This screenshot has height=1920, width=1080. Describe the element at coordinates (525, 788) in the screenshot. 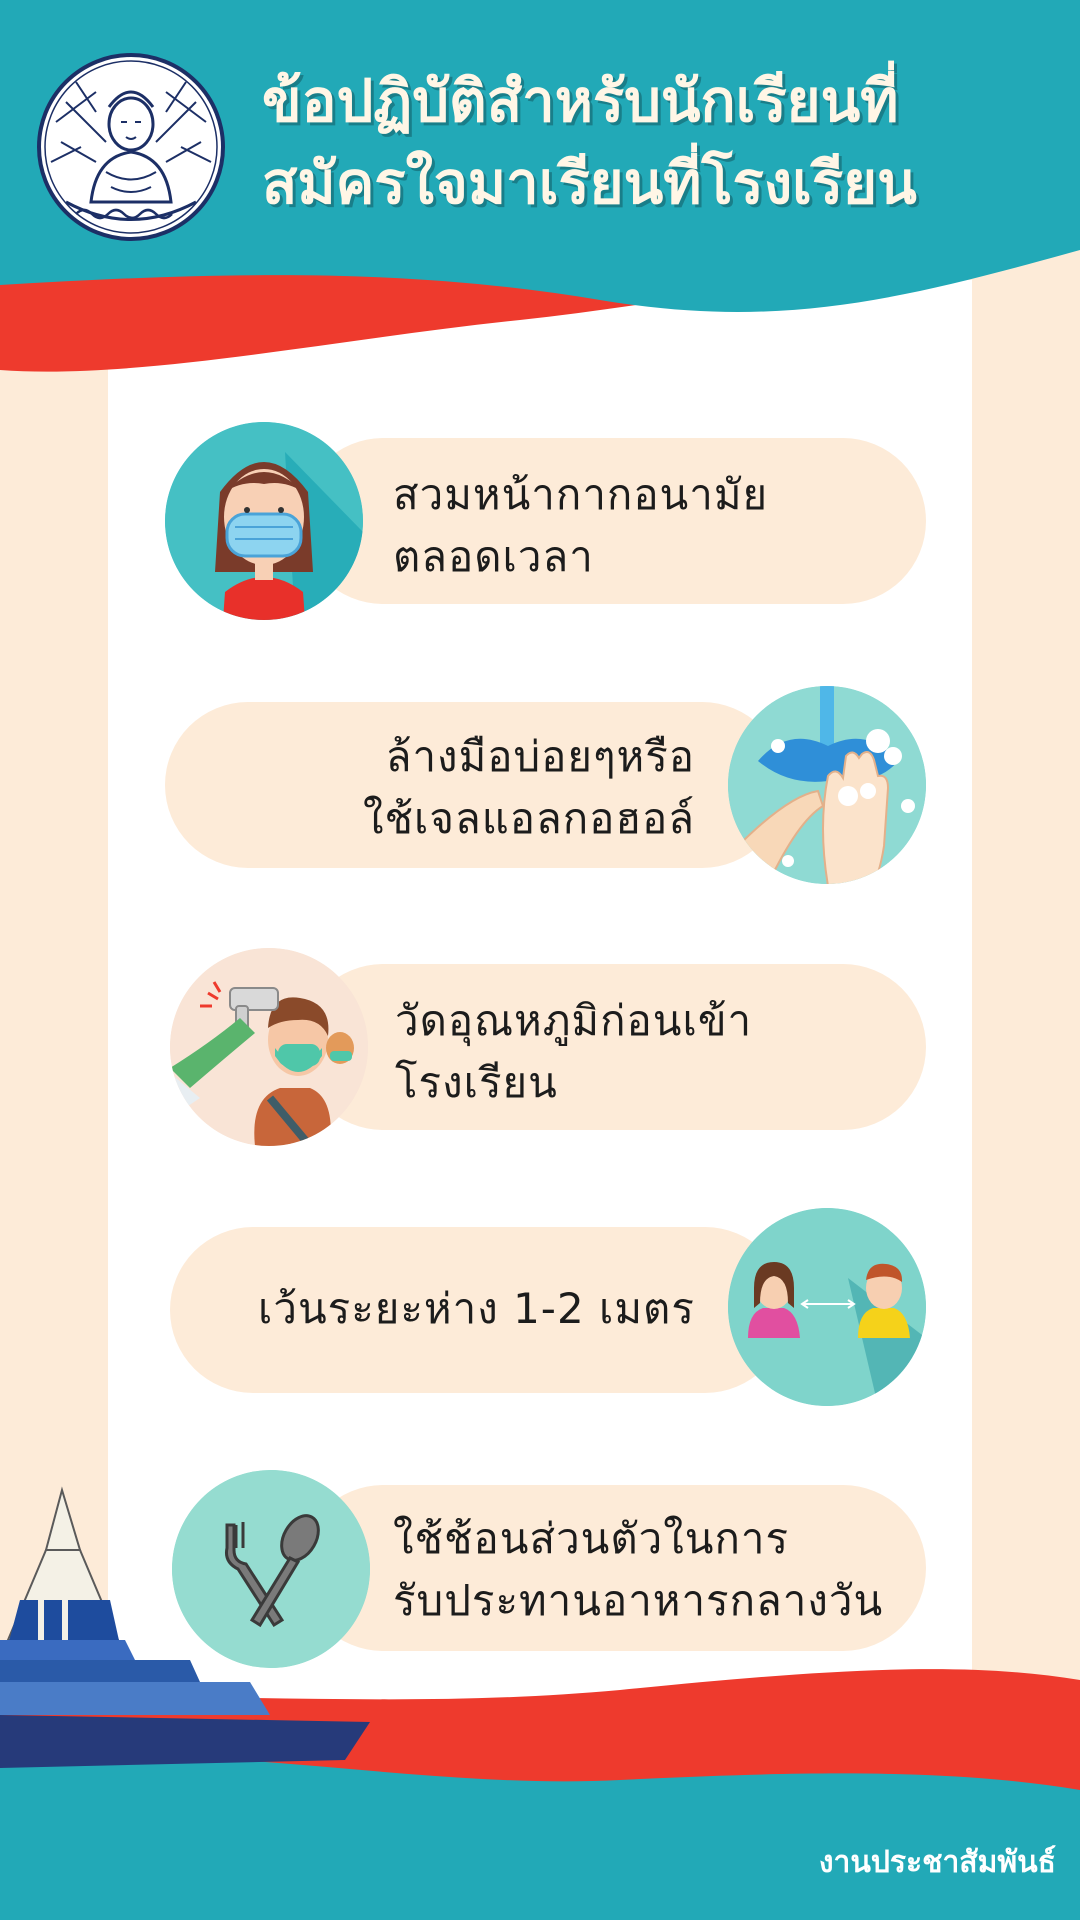

I see `rule-text-handwash: ล้างมือบ่อยๆหรือ ใช้เจลแอลกอฮอล์` at that location.